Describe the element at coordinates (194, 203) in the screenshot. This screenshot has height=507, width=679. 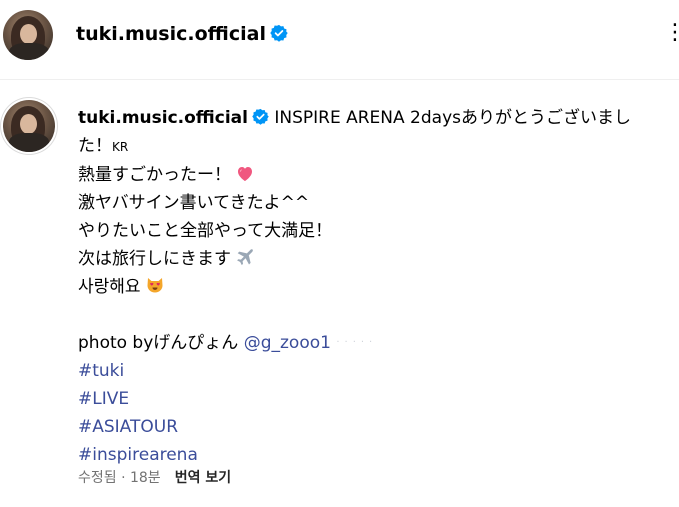
I see `caption-line-4: 激ヤバサイン書いてきたよ^^` at that location.